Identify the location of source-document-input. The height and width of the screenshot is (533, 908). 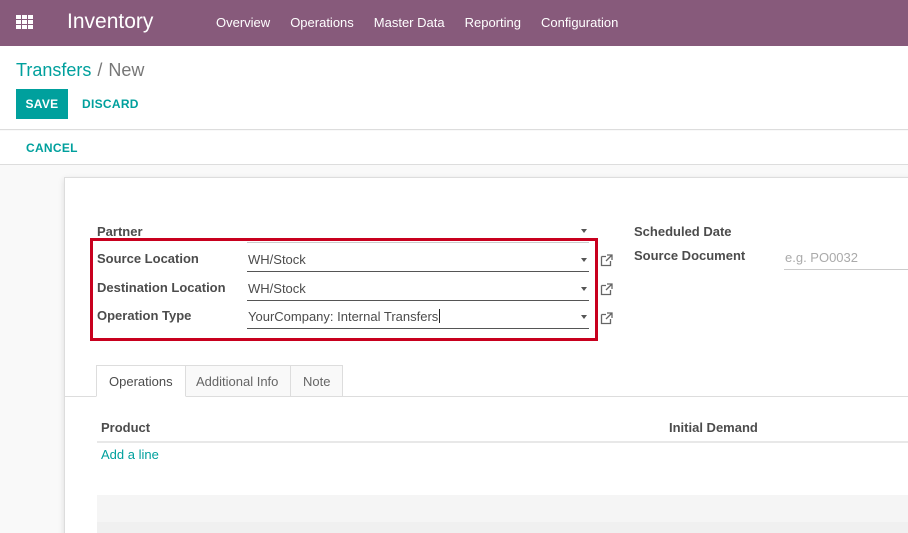
(846, 257).